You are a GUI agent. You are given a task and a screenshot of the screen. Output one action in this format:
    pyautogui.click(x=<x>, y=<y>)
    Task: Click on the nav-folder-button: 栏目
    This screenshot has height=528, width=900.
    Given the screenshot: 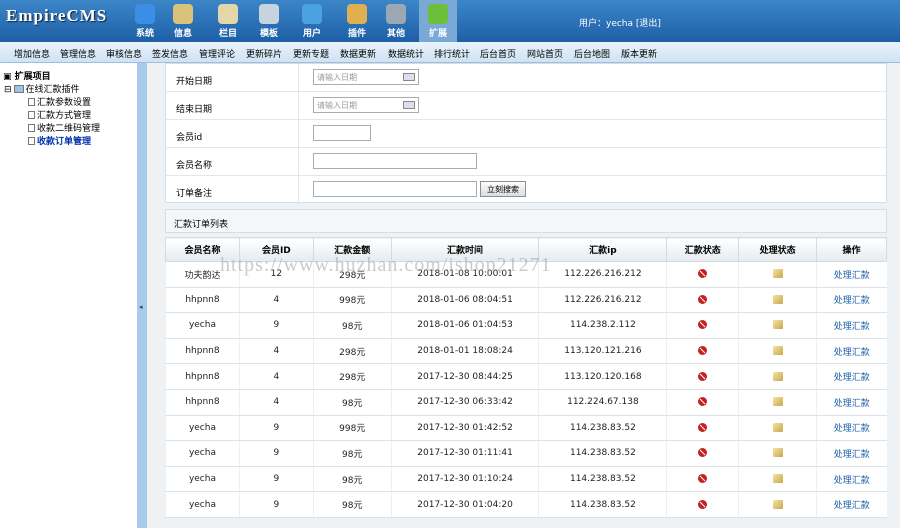 What is the action you would take?
    pyautogui.click(x=228, y=21)
    